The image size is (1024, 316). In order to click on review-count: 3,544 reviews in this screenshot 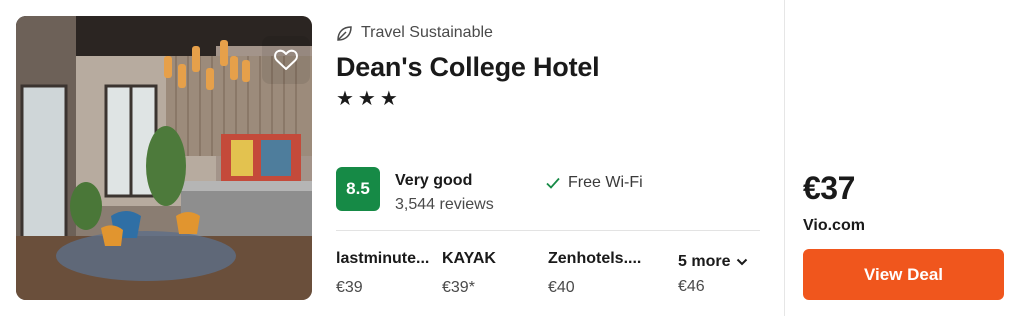, I will do `click(444, 205)`.